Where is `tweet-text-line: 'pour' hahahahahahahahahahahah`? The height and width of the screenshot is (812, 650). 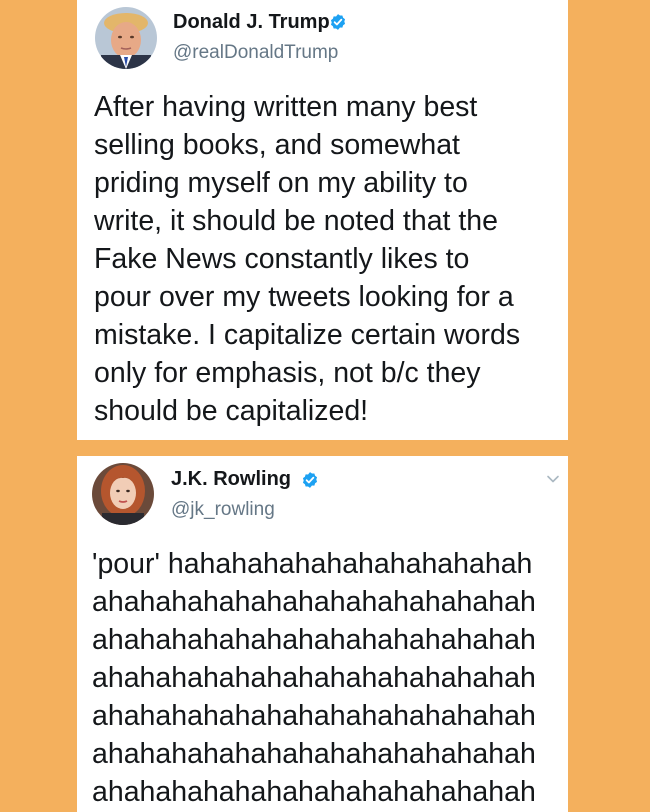
tweet-text-line: 'pour' hahahahahahahahahahahah is located at coordinates (312, 564).